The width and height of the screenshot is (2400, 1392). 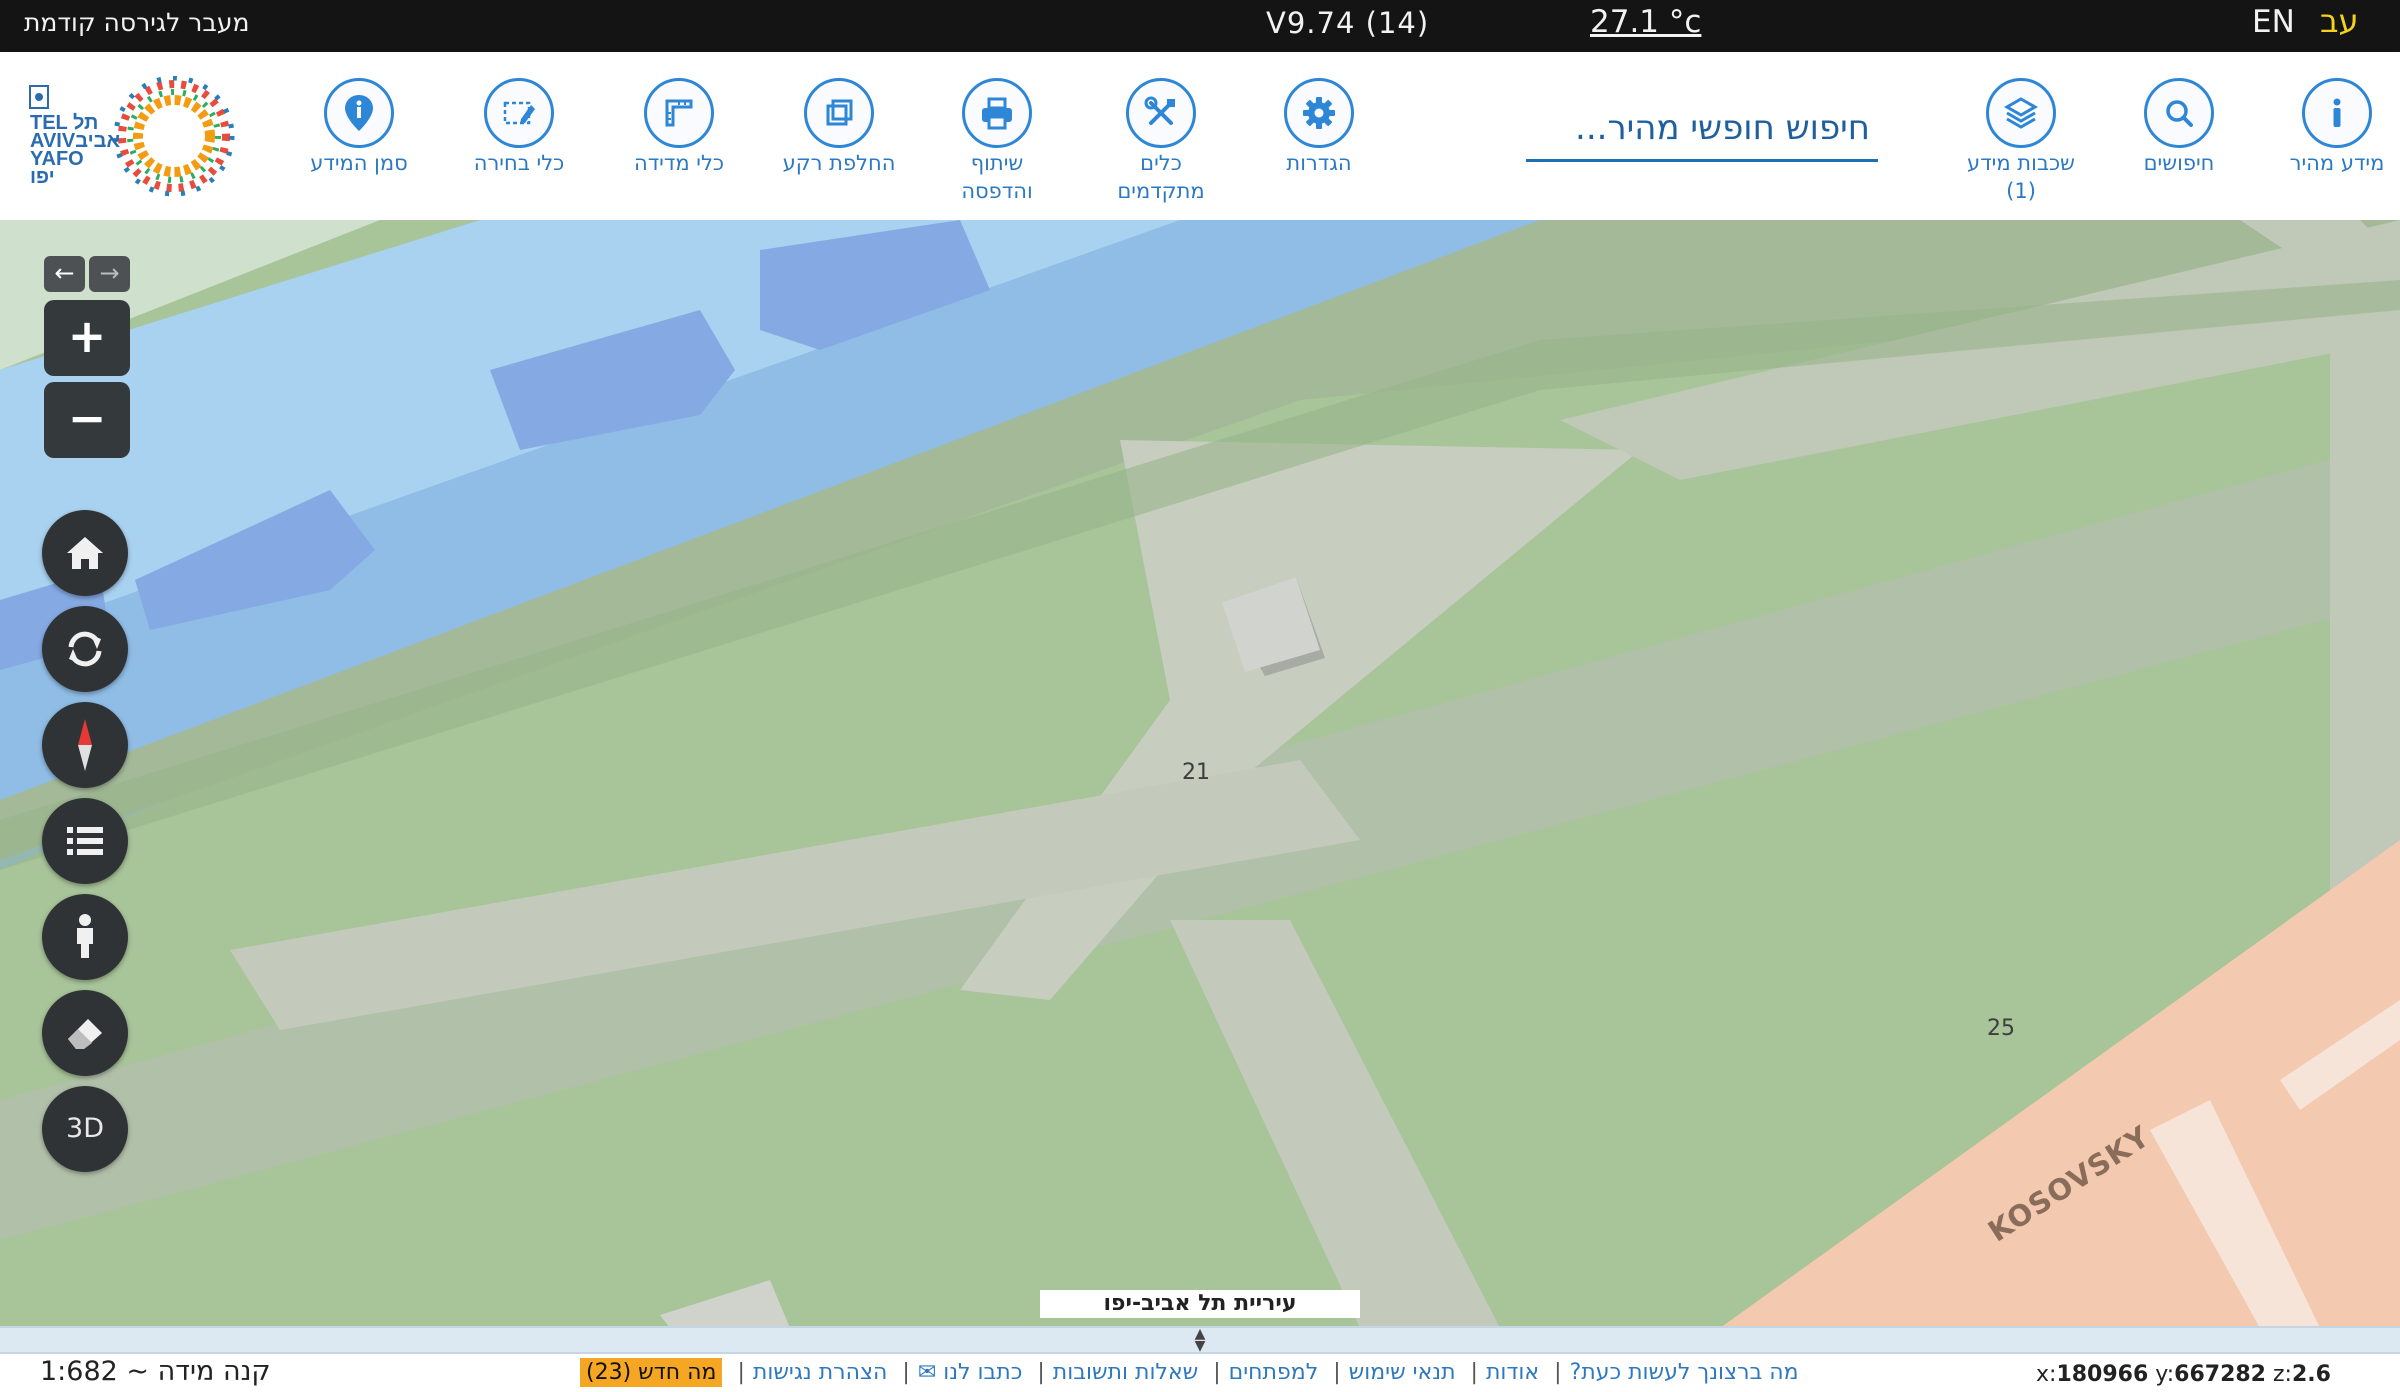 I want to click on footer-link-contact: כתבו לנו ✉, so click(x=970, y=1372).